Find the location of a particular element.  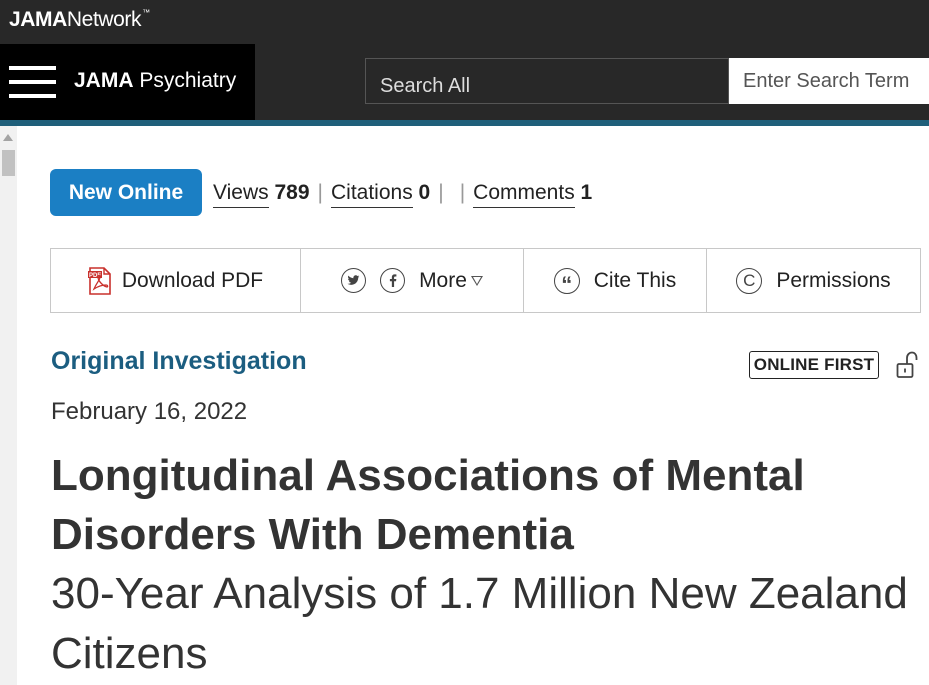

journal-name-bold: JAMA is located at coordinates (104, 80).